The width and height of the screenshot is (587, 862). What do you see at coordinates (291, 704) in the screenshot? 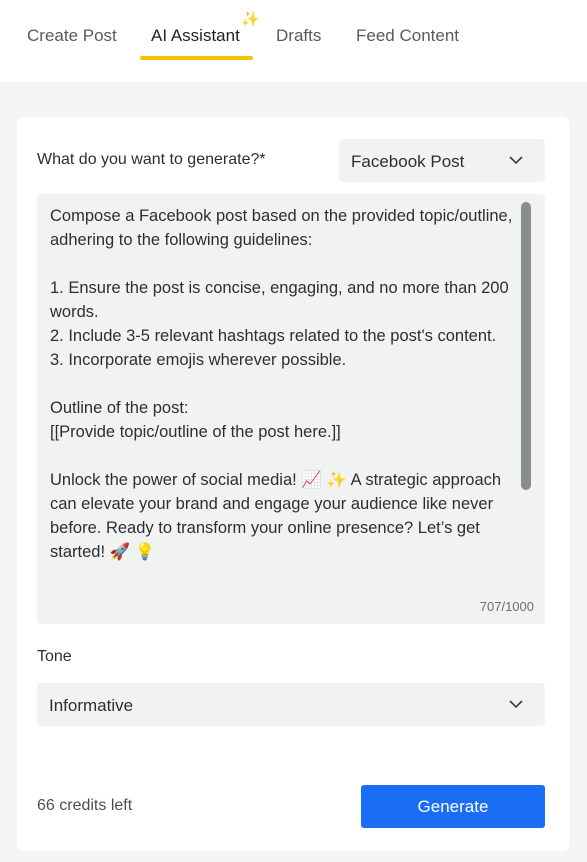
I see `tone-select: Informative` at bounding box center [291, 704].